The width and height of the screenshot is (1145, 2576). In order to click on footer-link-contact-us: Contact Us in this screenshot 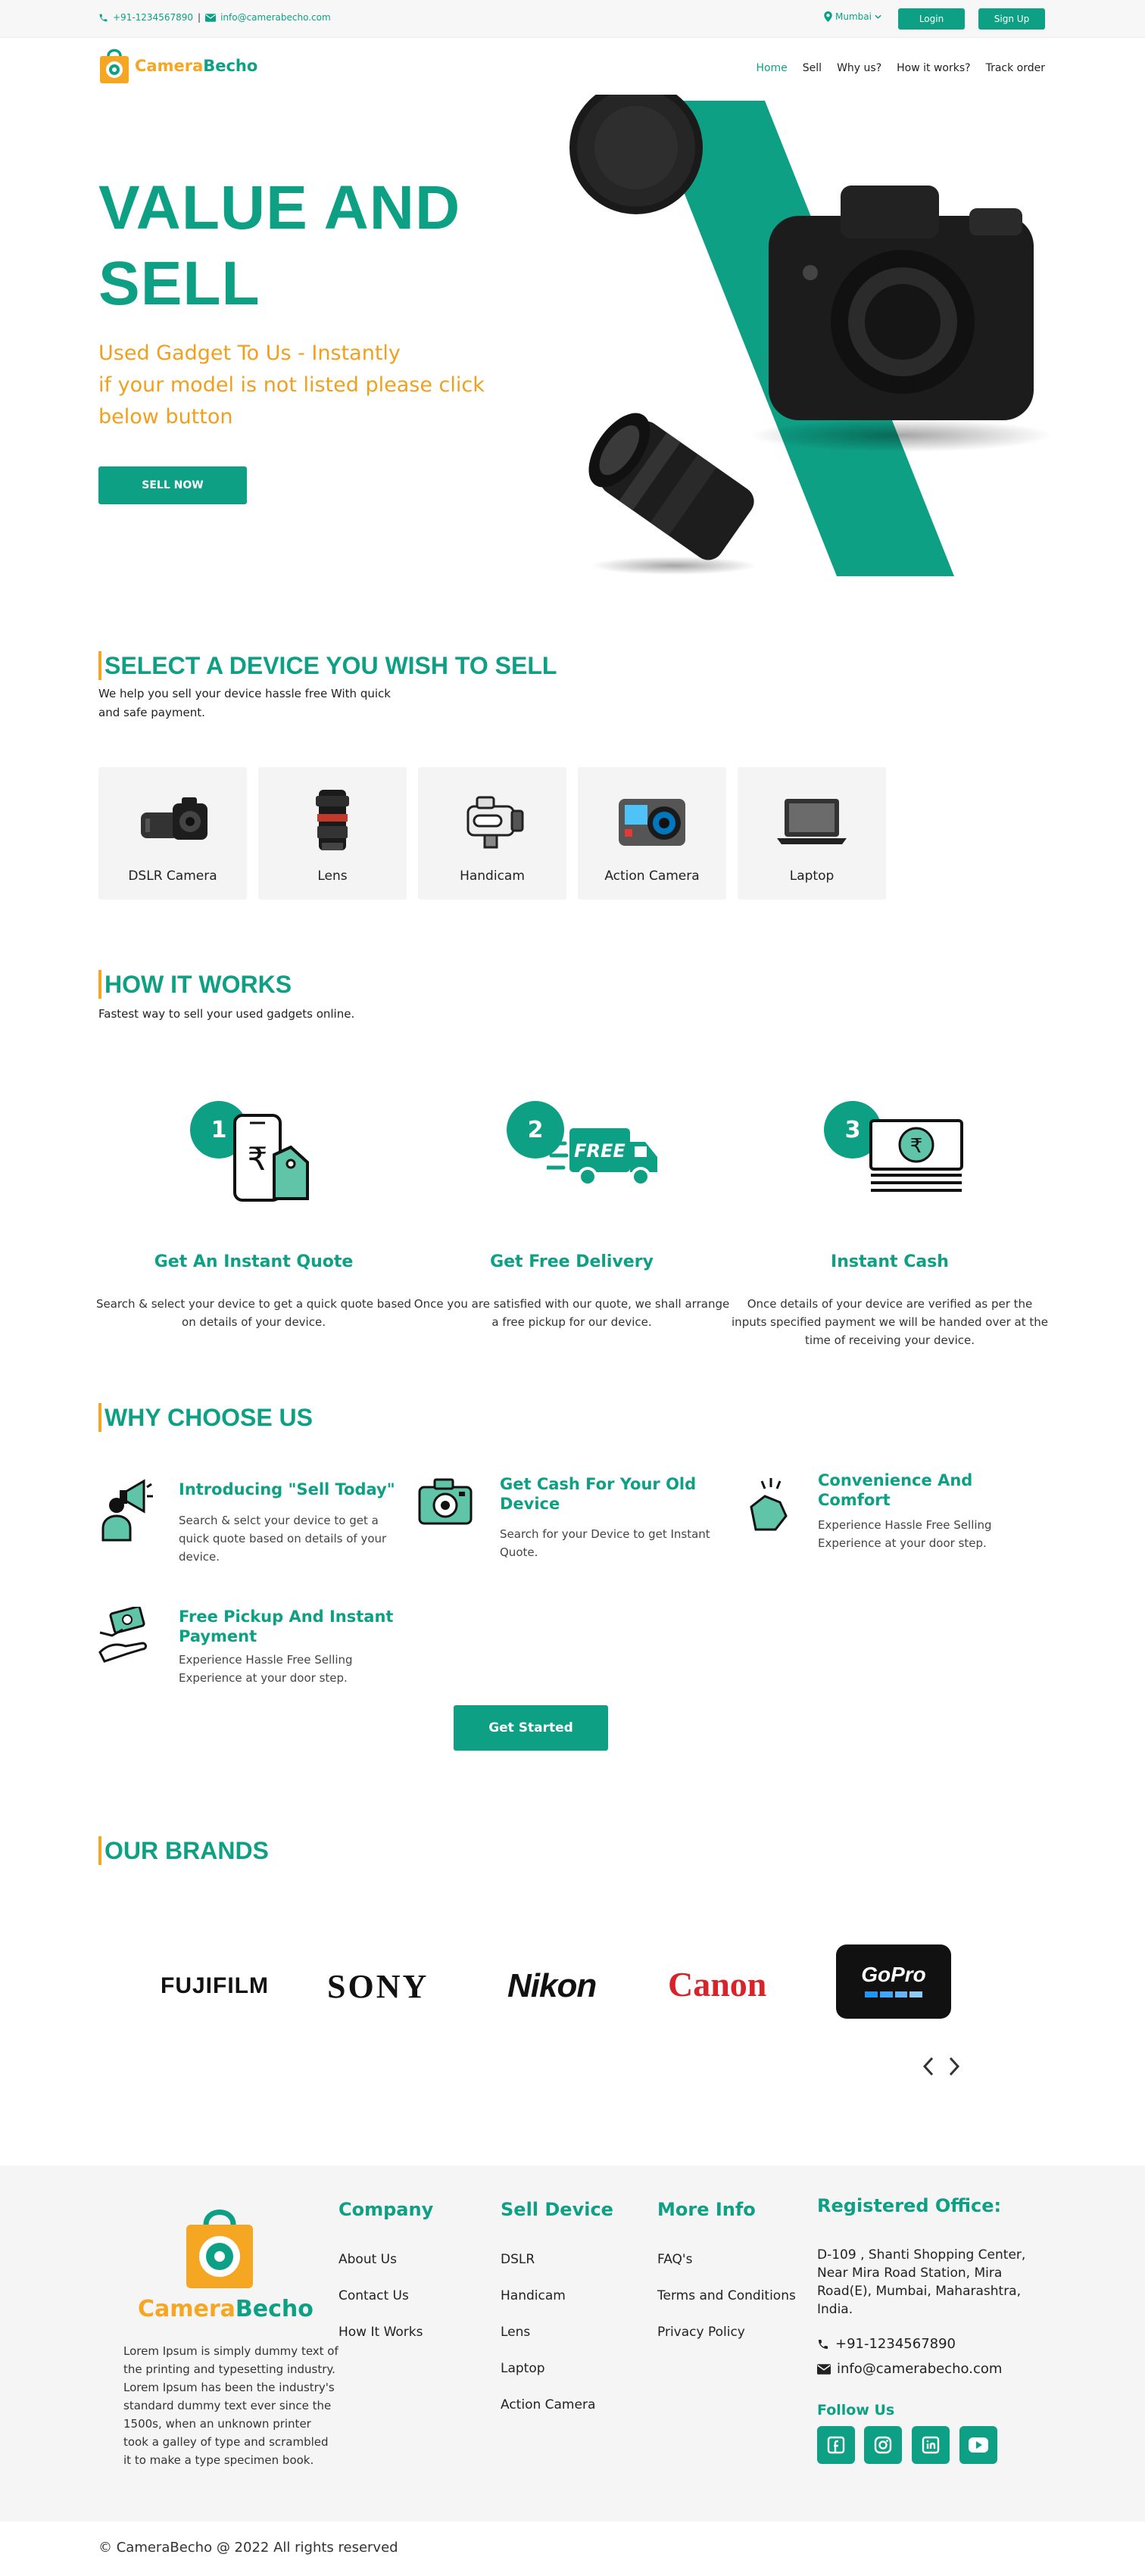, I will do `click(374, 2295)`.